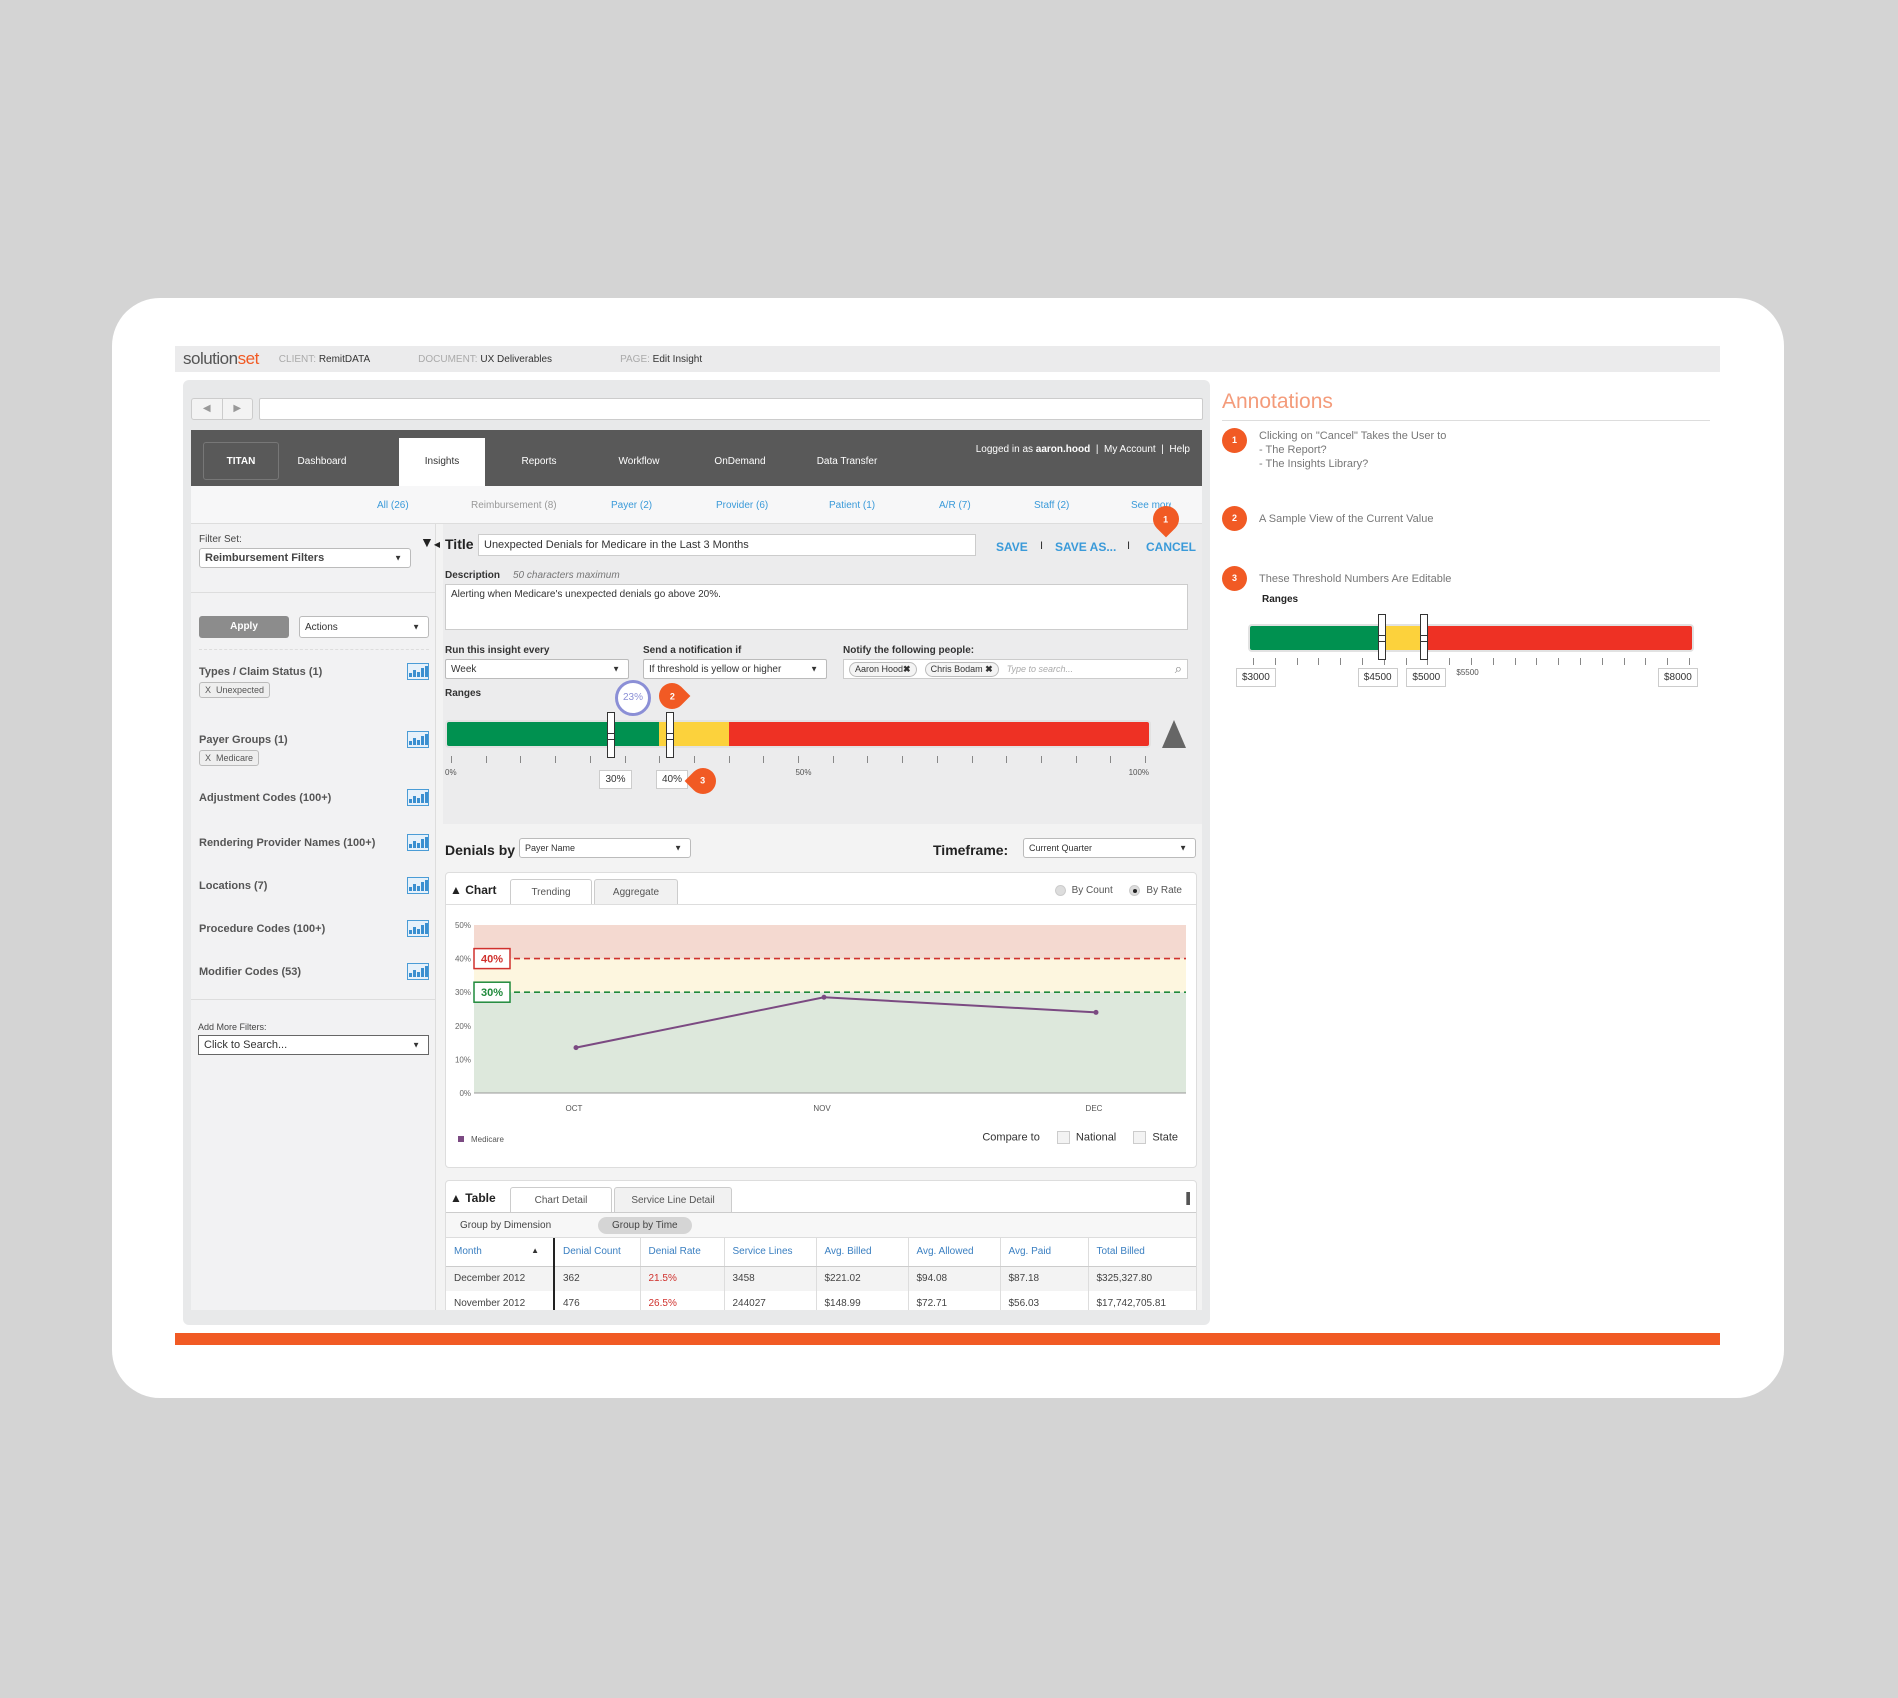 The height and width of the screenshot is (1698, 1898). What do you see at coordinates (1174, 734) in the screenshot?
I see `anchor-icon` at bounding box center [1174, 734].